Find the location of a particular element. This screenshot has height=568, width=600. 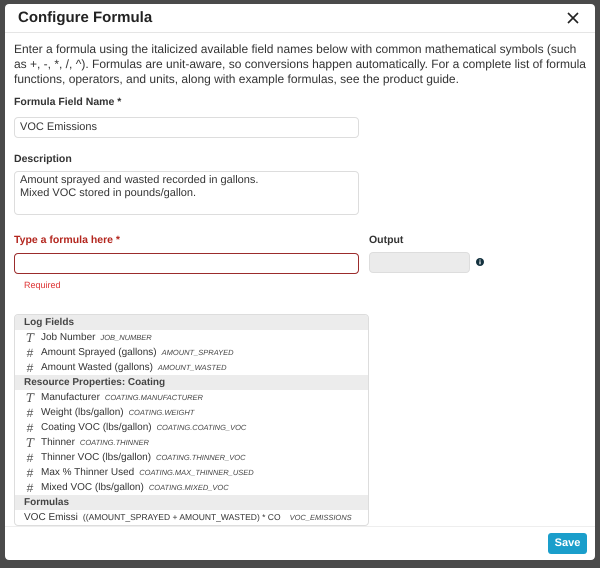

error-message: Required is located at coordinates (43, 285).